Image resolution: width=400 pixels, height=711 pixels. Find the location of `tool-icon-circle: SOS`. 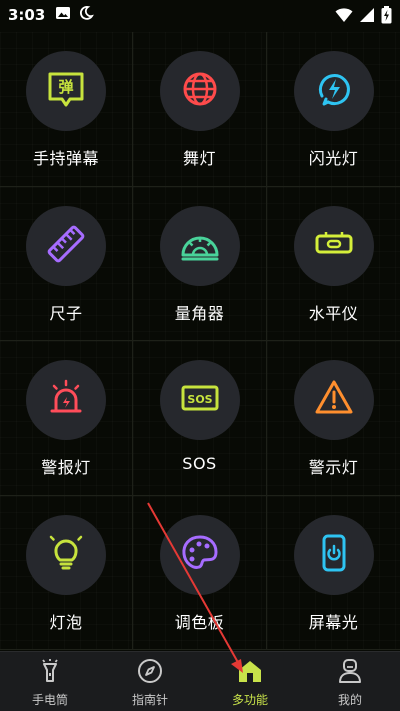

tool-icon-circle: SOS is located at coordinates (199, 400).